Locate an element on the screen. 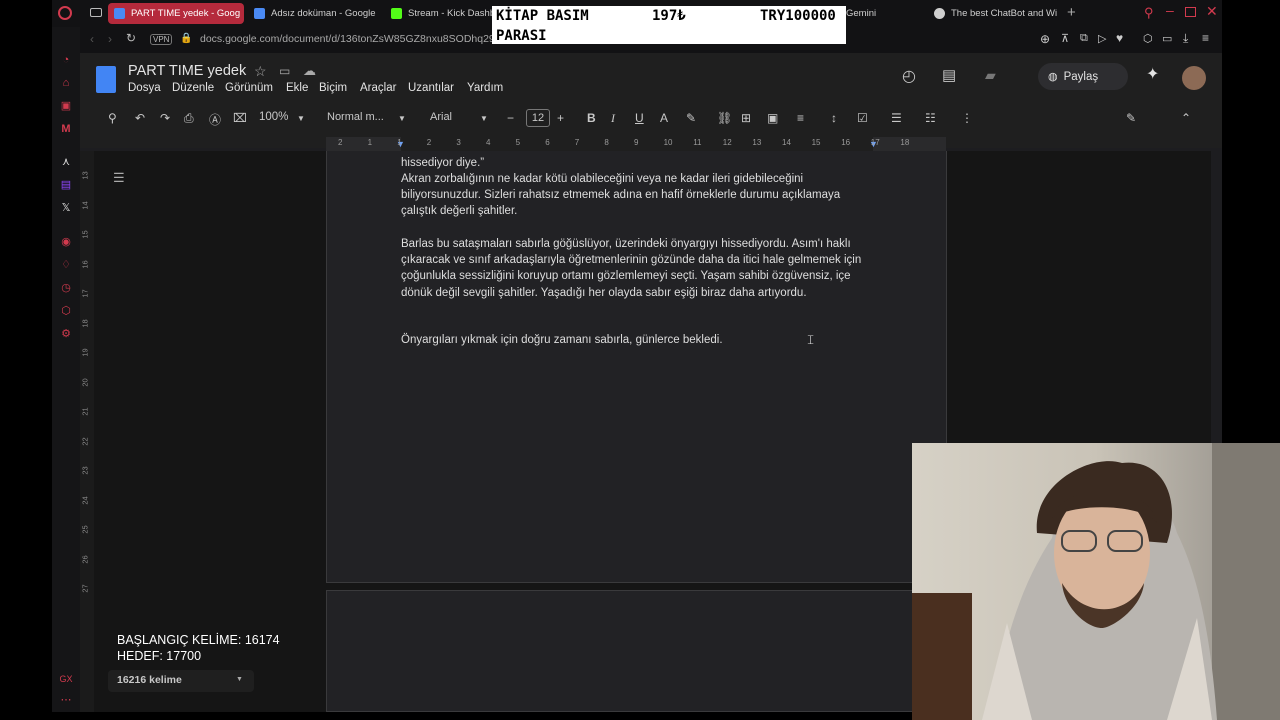  editing-mode-icon: ✎ is located at coordinates (1131, 118).